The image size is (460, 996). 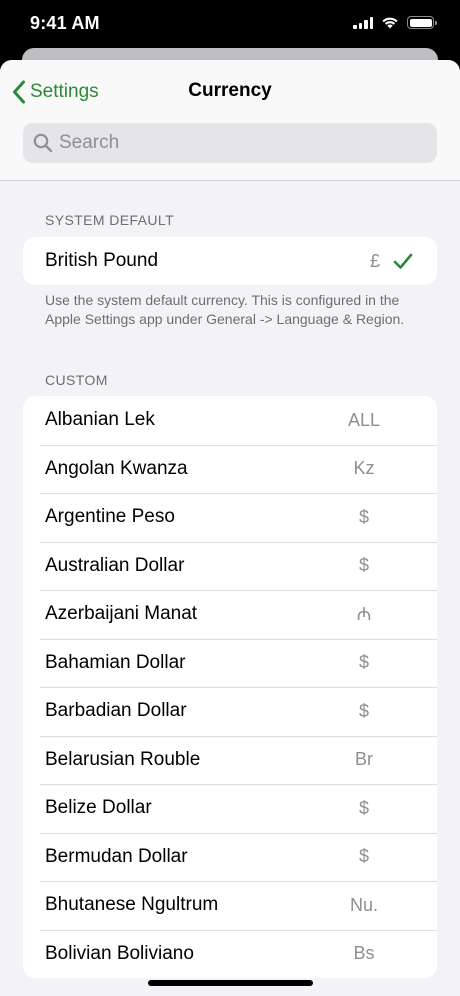 I want to click on home-indicator, so click(x=230, y=983).